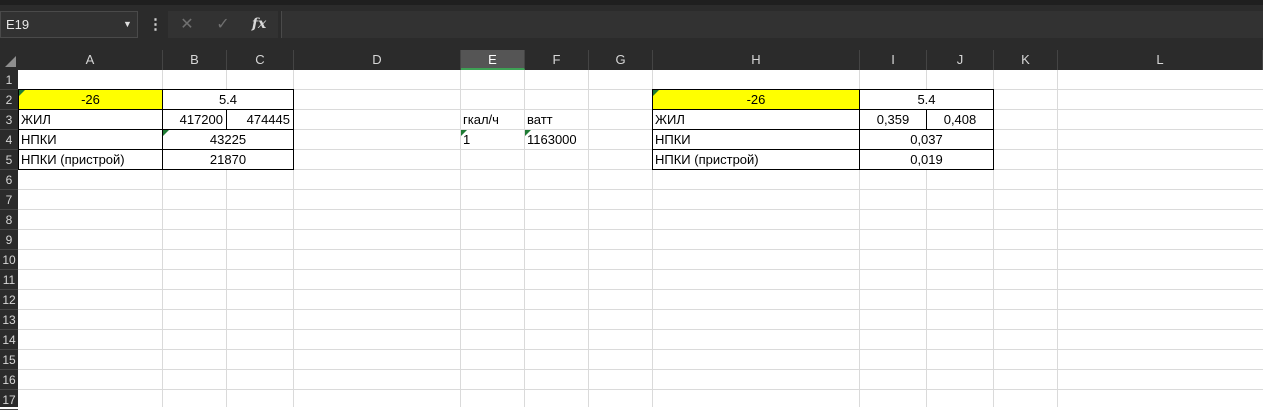 This screenshot has height=410, width=1263. What do you see at coordinates (772, 24) in the screenshot?
I see `formula-input` at bounding box center [772, 24].